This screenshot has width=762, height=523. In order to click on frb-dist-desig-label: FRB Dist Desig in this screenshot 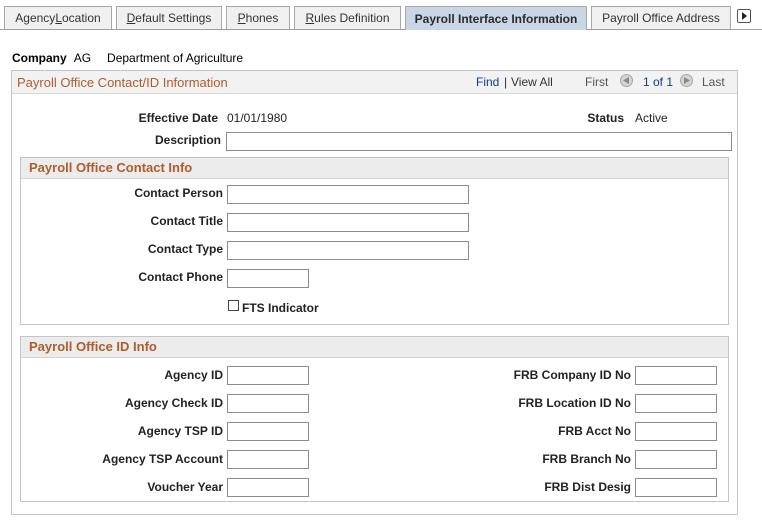, I will do `click(587, 487)`.